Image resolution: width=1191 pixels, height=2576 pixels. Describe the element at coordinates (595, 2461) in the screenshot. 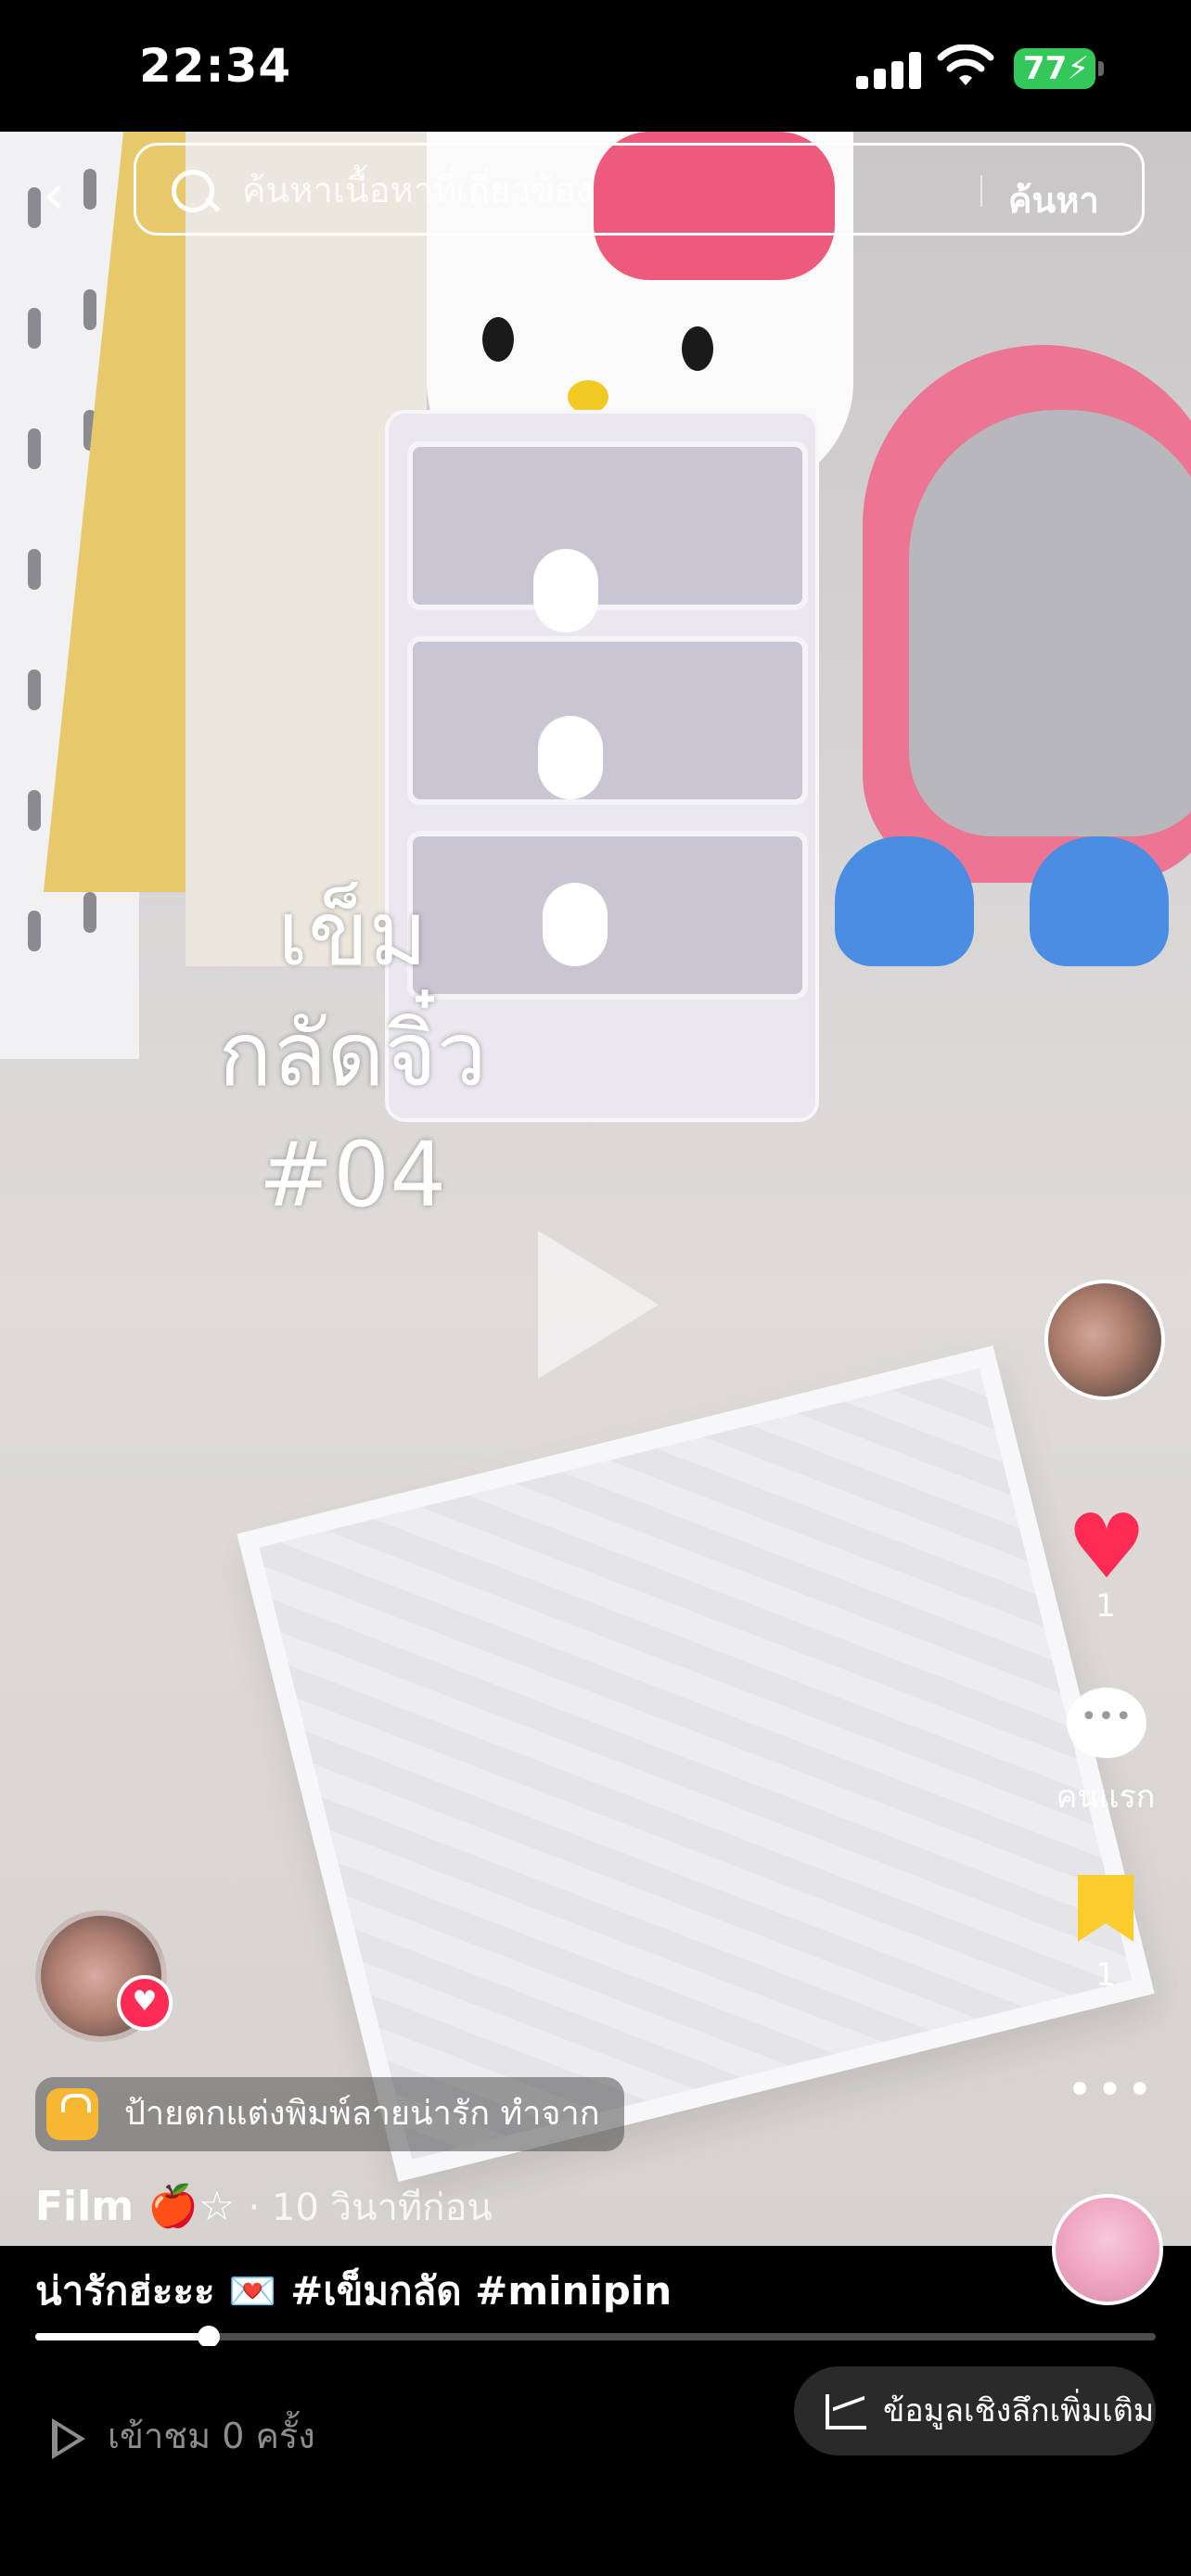

I see `bottom-bar: เข้าชม 0 ครั้ง ข้อมูลเชิงลึกเพิ่มเติม` at that location.